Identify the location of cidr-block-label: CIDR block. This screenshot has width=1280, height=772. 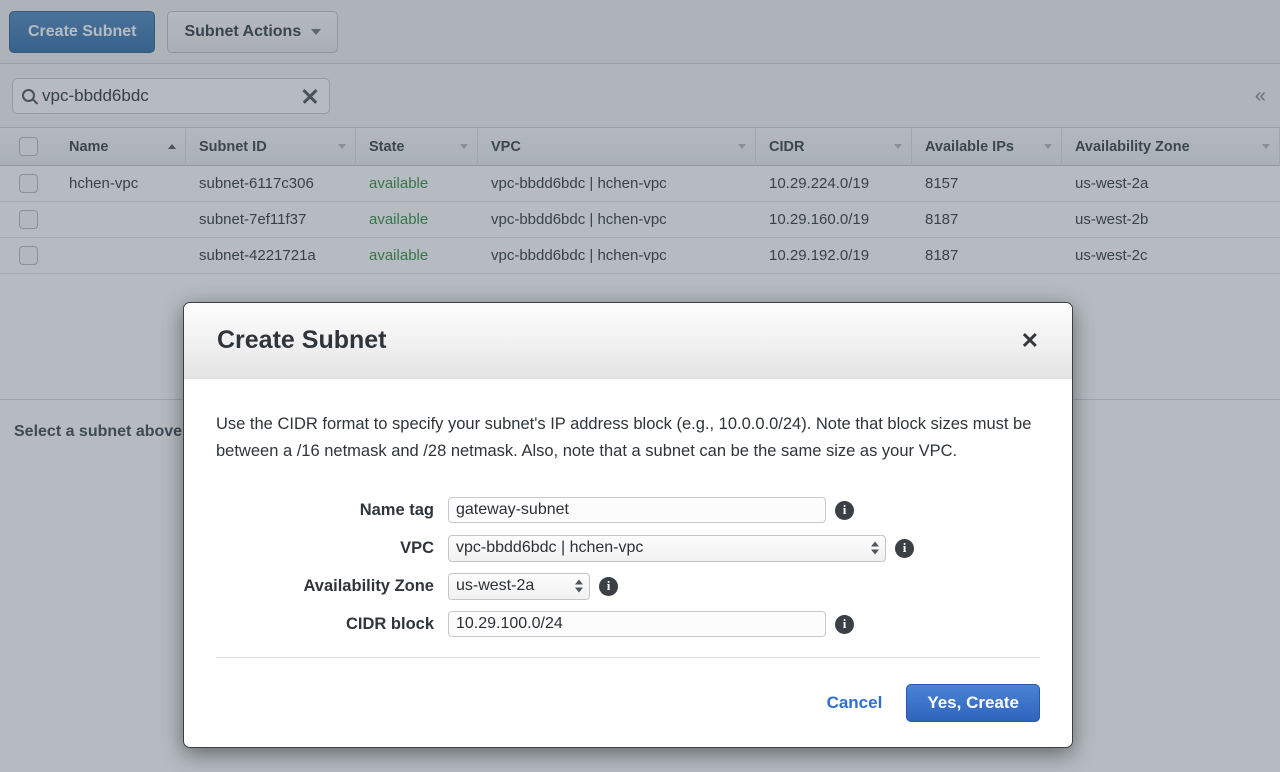
(389, 623).